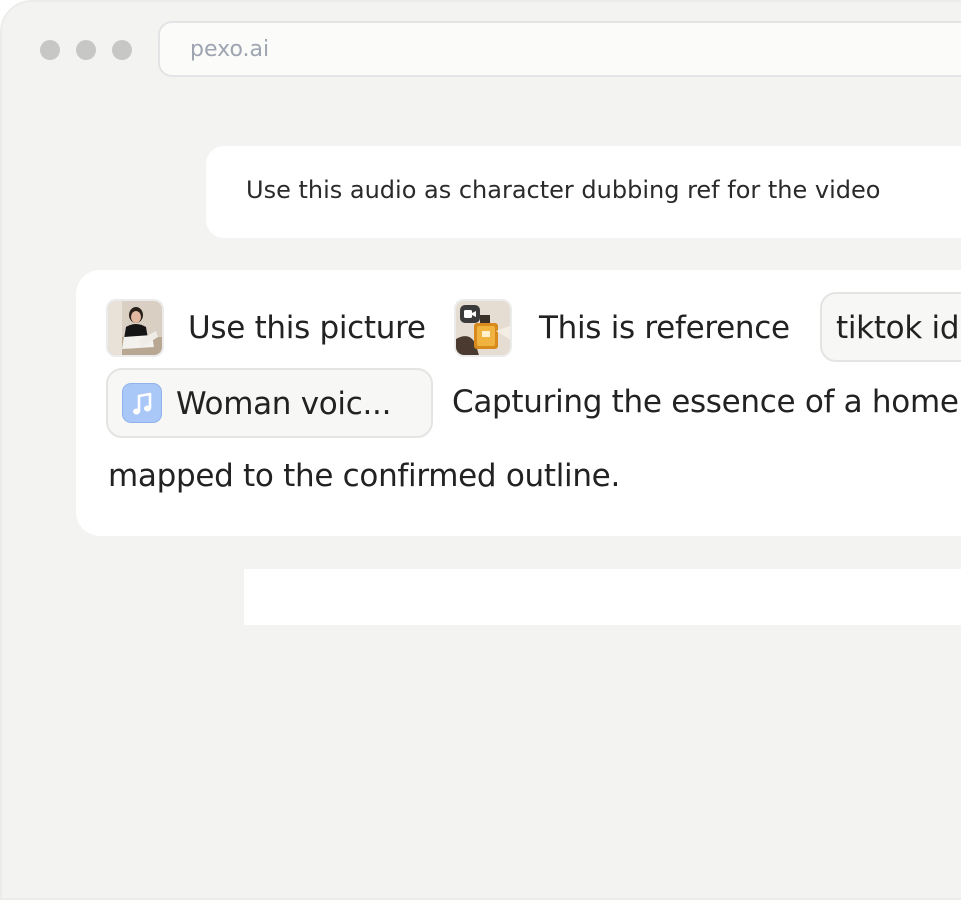 This screenshot has width=961, height=900. Describe the element at coordinates (483, 328) in the screenshot. I see `perfume-video-thumbnail` at that location.